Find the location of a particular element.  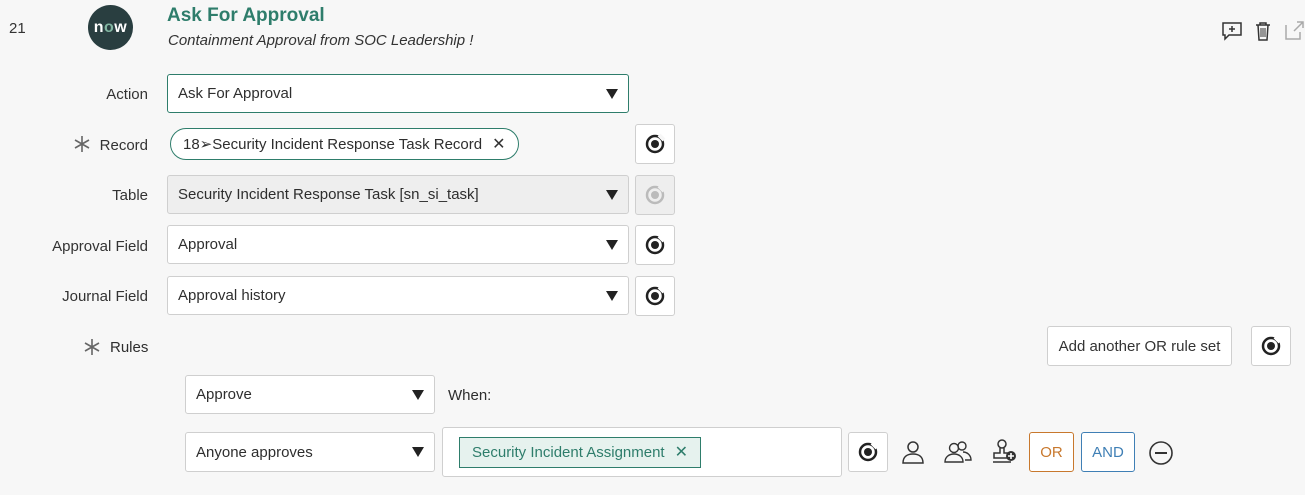

approvers-data-pill-picker-button is located at coordinates (868, 452).